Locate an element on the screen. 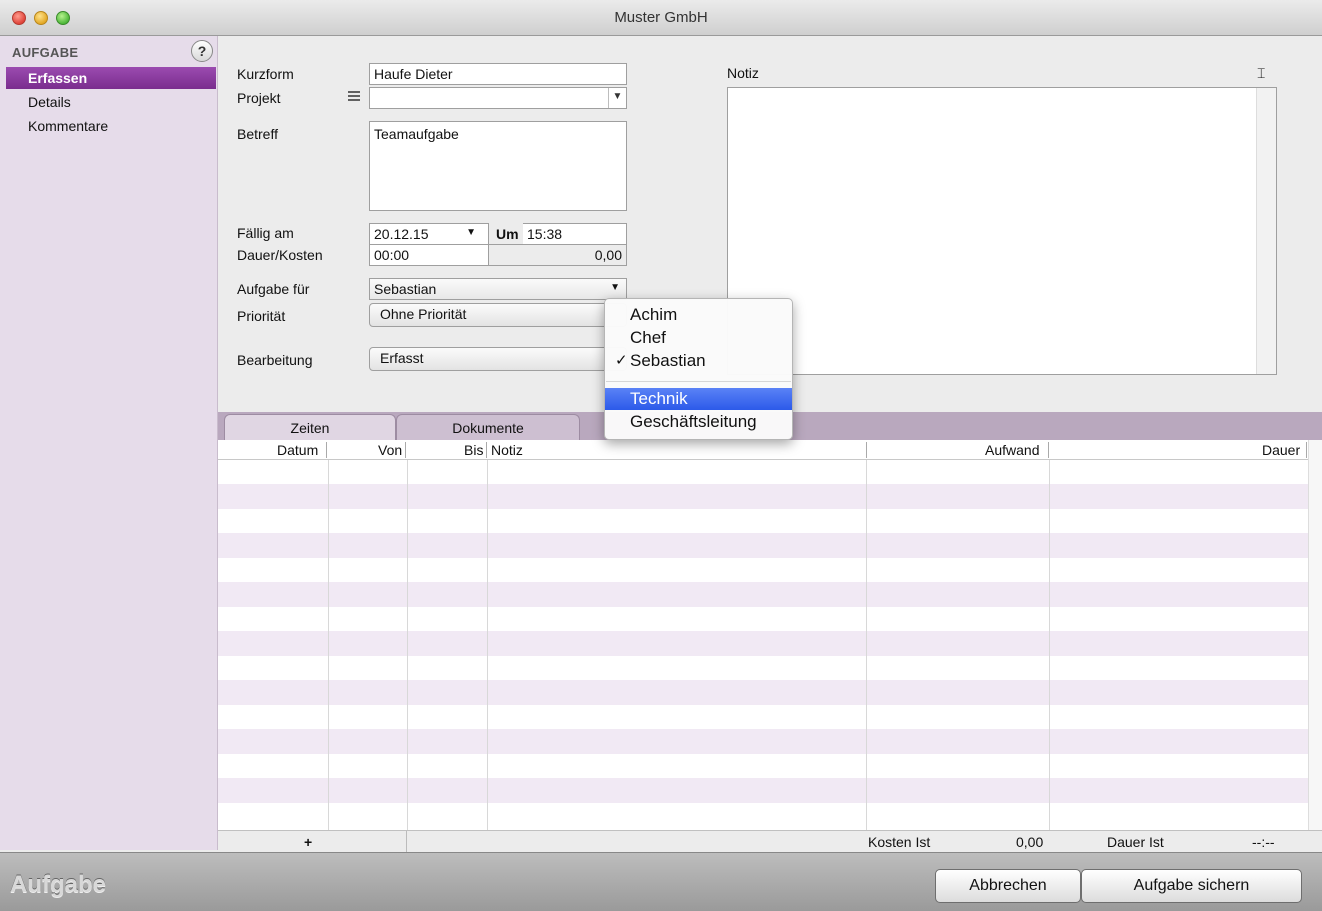 Image resolution: width=1322 pixels, height=911 pixels. betreff-label: Betreff is located at coordinates (257, 134).